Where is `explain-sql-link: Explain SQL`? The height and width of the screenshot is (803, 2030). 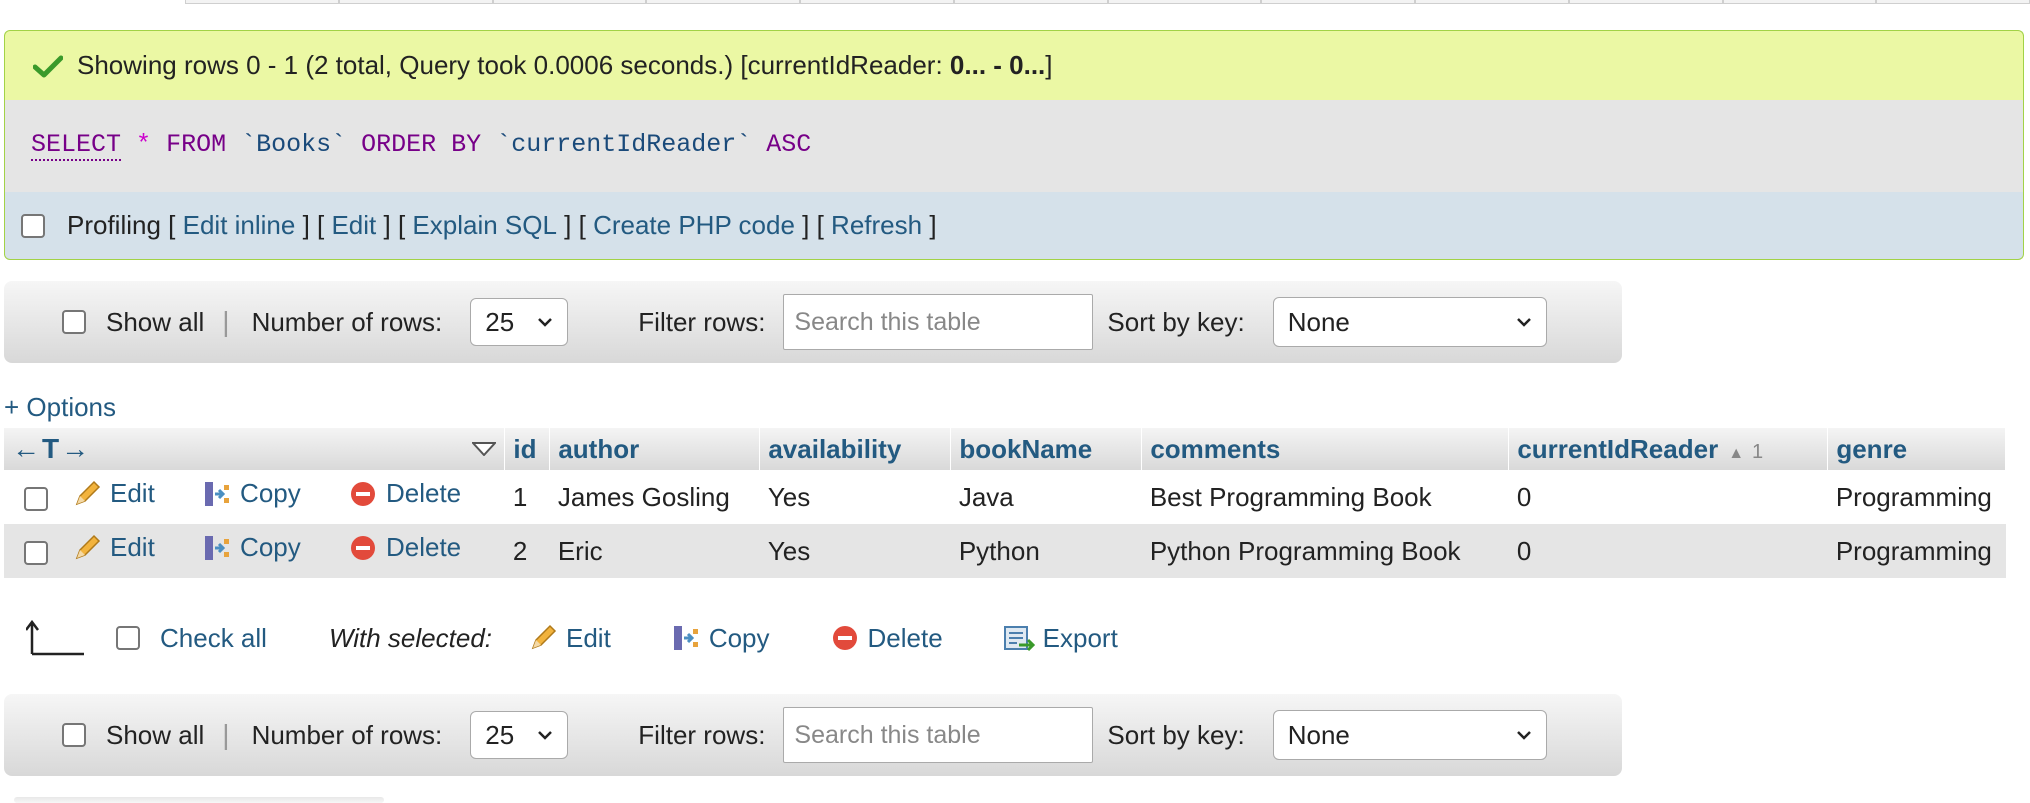 explain-sql-link: Explain SQL is located at coordinates (484, 225).